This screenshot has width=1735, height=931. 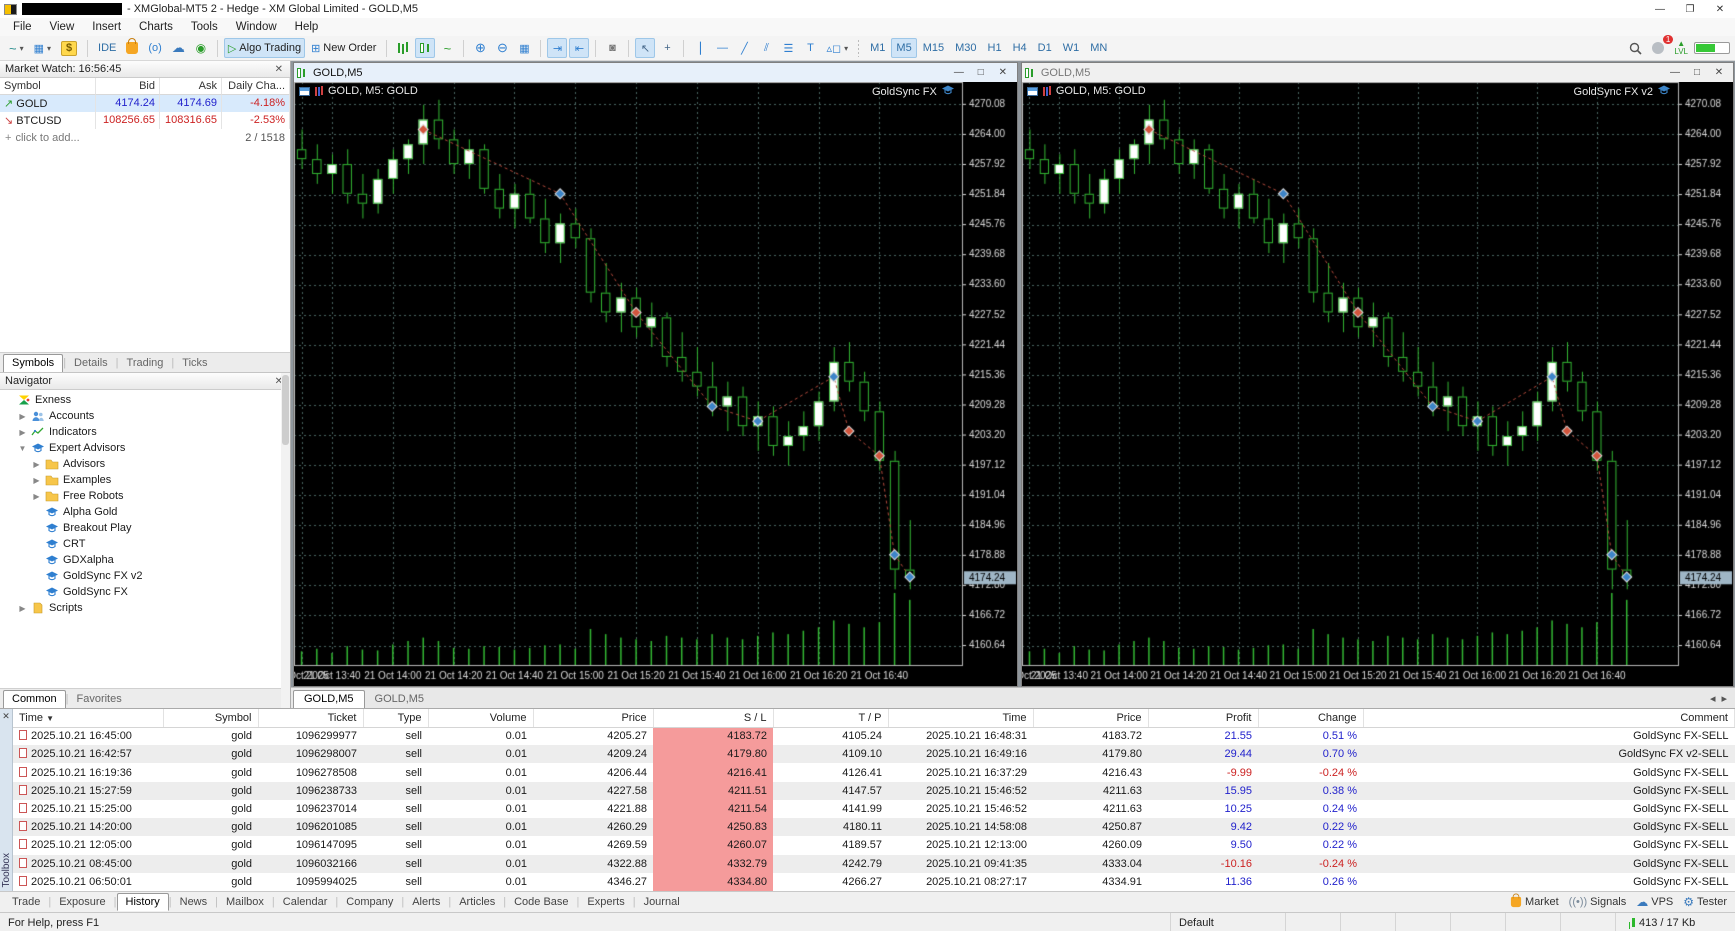 I want to click on history-column-12: Comment, so click(x=1549, y=718).